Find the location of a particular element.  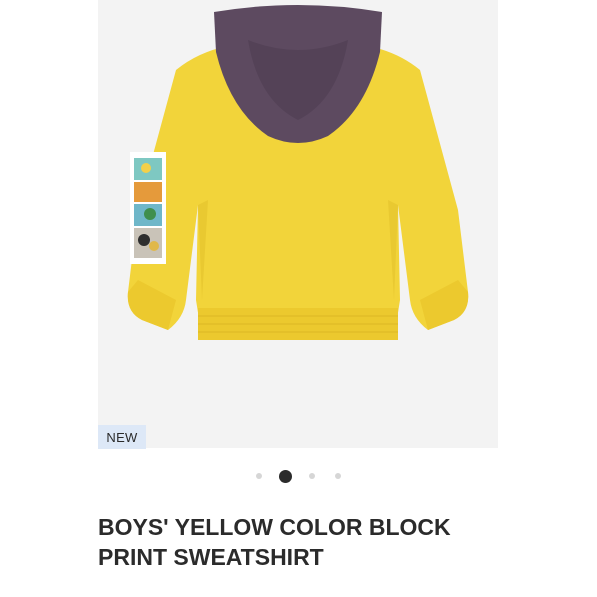

product-title-line-1: BOYS' YELLOW COLOR BLOCK is located at coordinates (274, 527).